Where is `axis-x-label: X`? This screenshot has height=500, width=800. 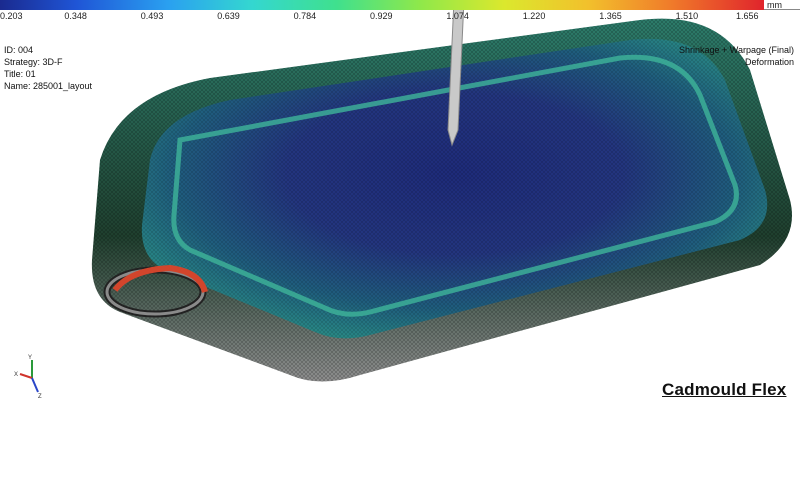
axis-x-label: X is located at coordinates (16, 375).